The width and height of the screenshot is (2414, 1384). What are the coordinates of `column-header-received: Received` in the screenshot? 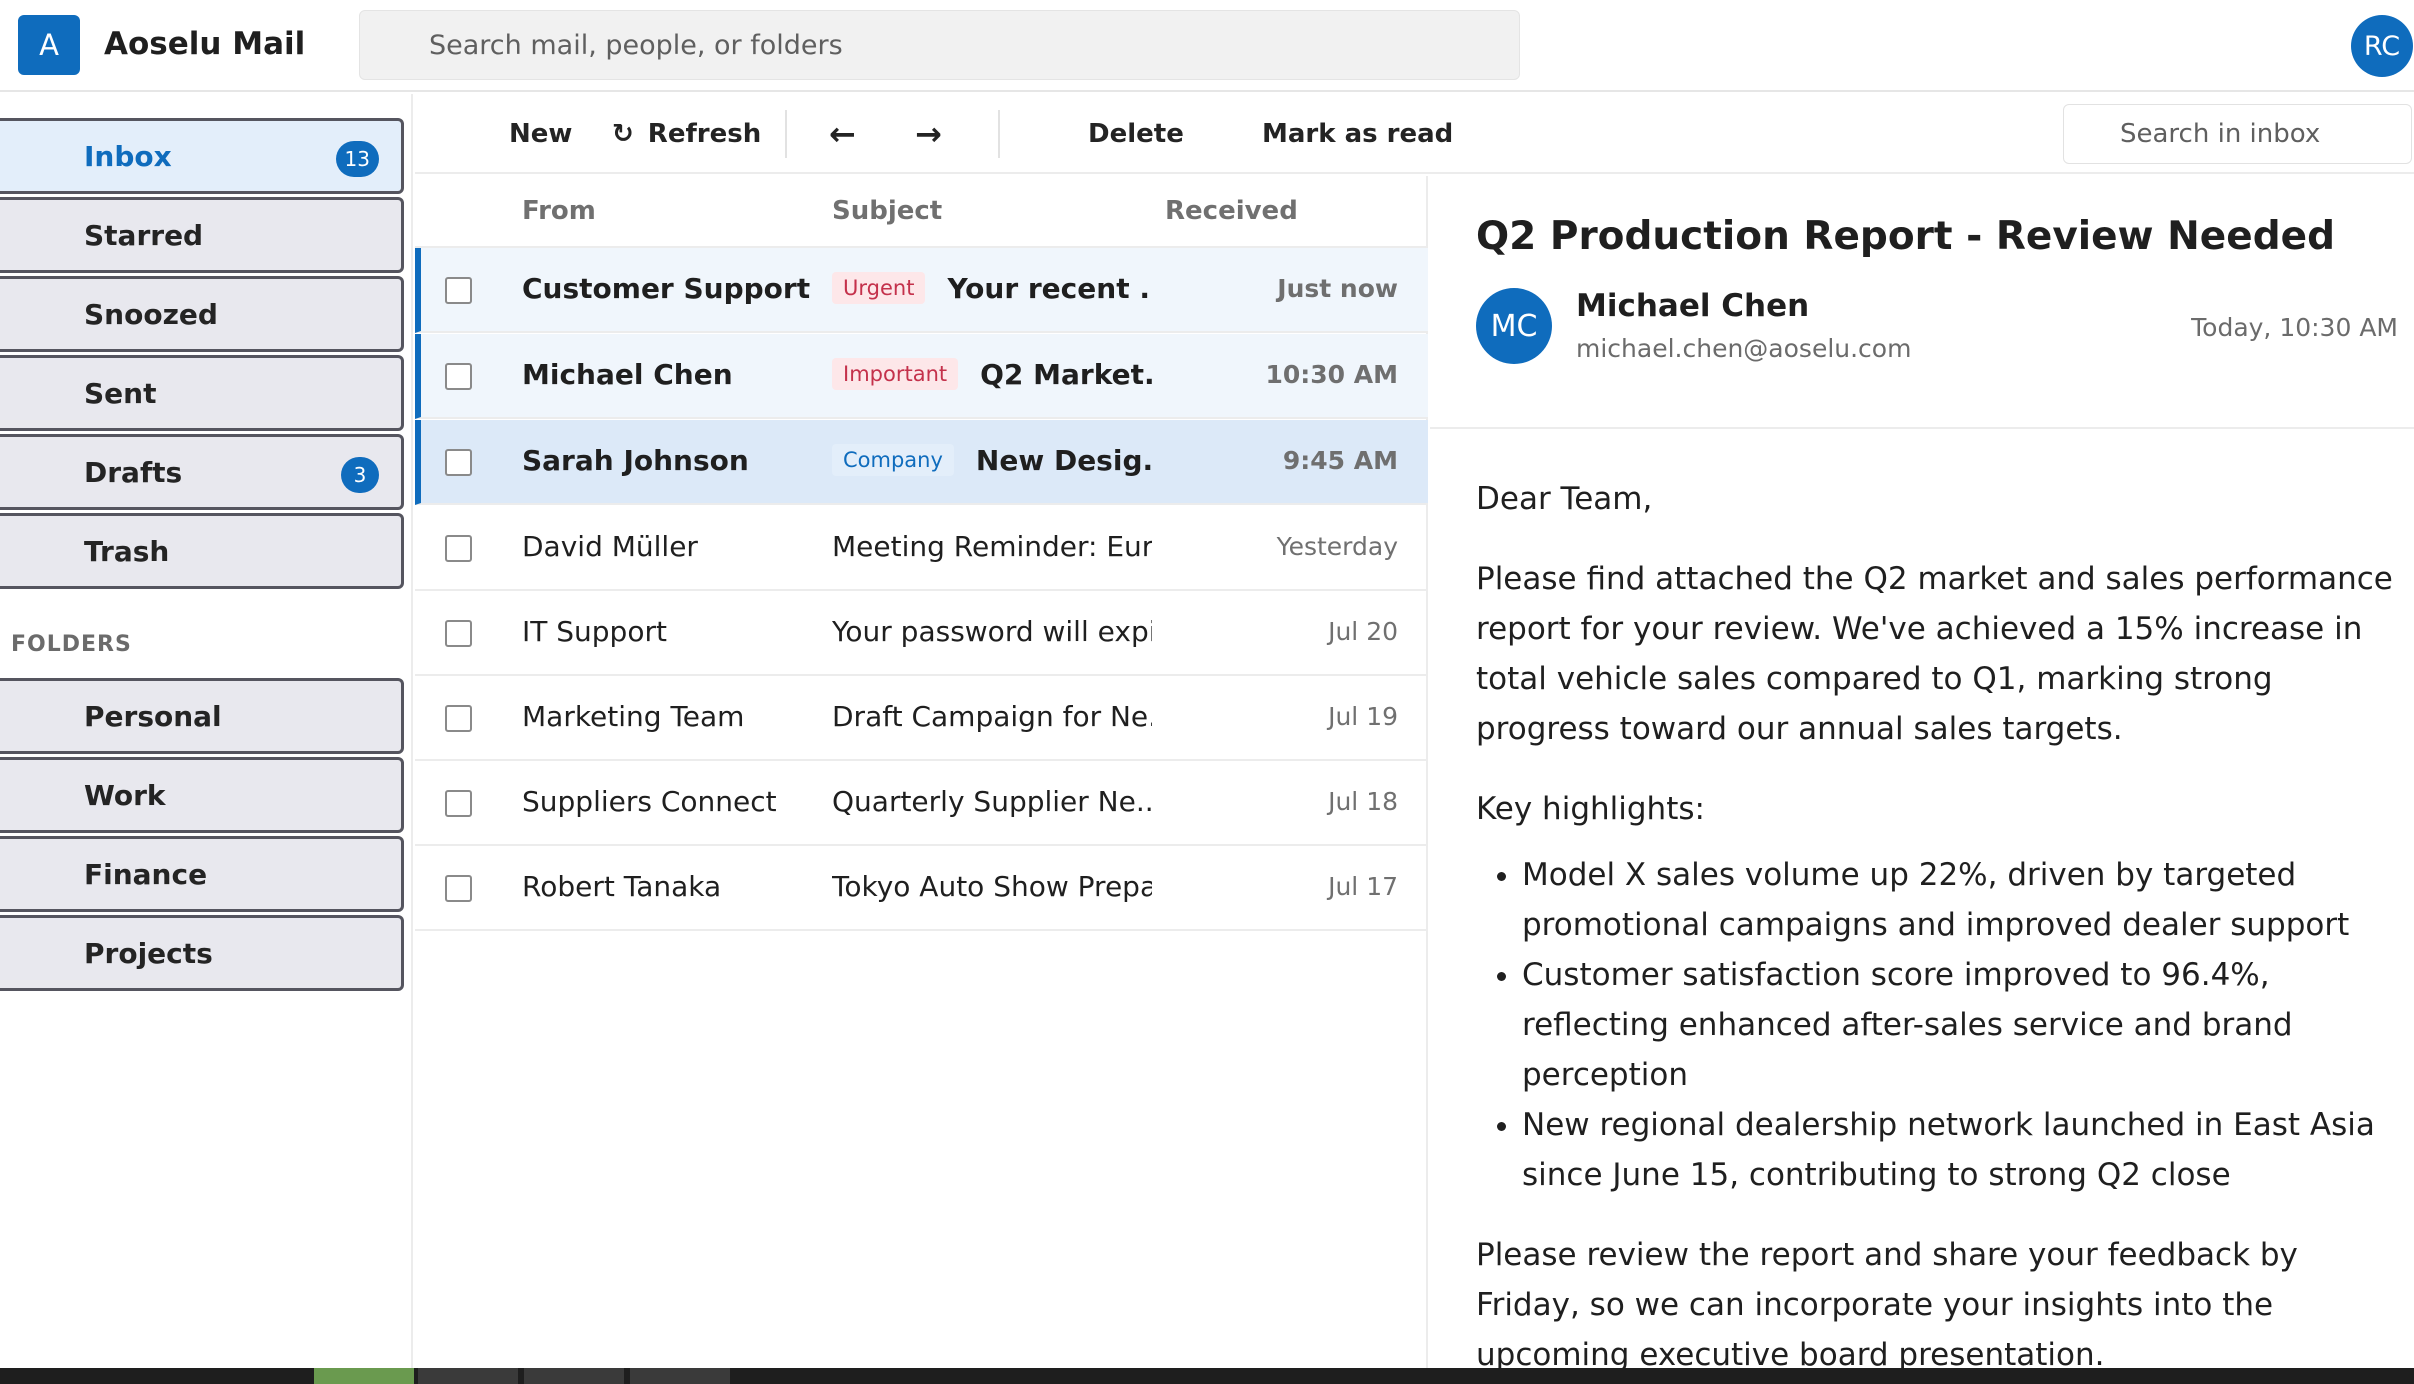 It's located at (1231, 211).